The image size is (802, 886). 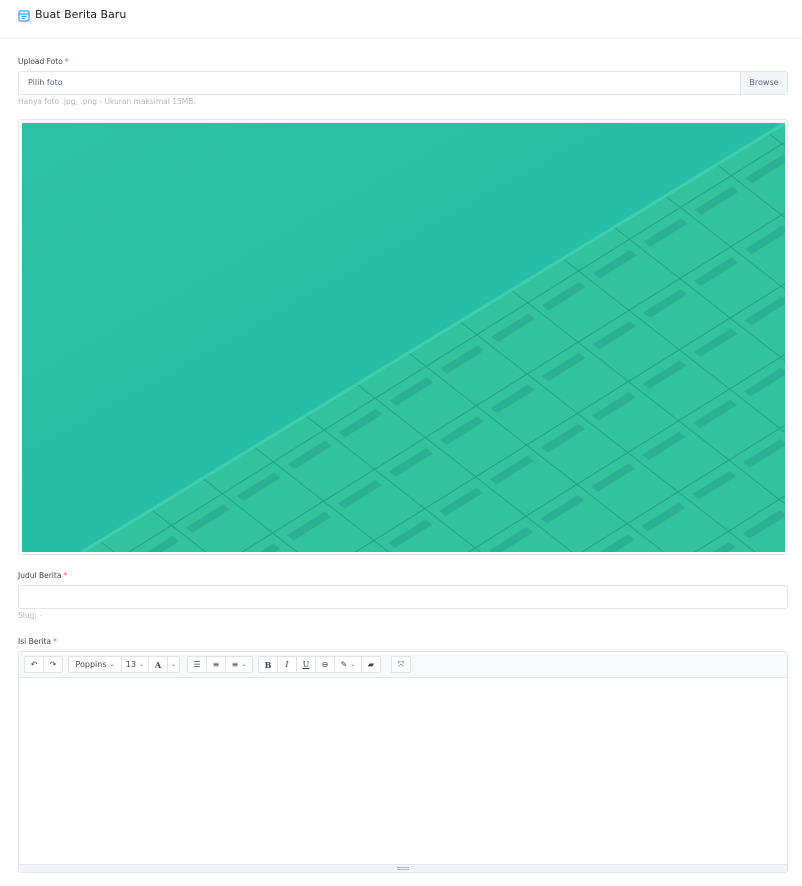 I want to click on font-color-button: A, so click(x=158, y=664).